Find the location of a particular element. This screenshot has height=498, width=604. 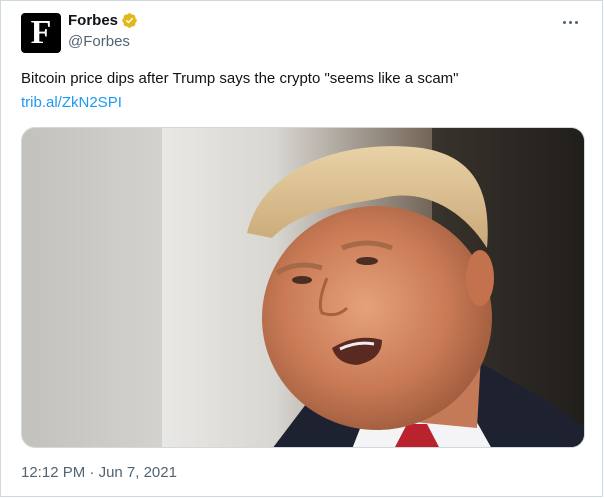

more-options-button is located at coordinates (570, 22).